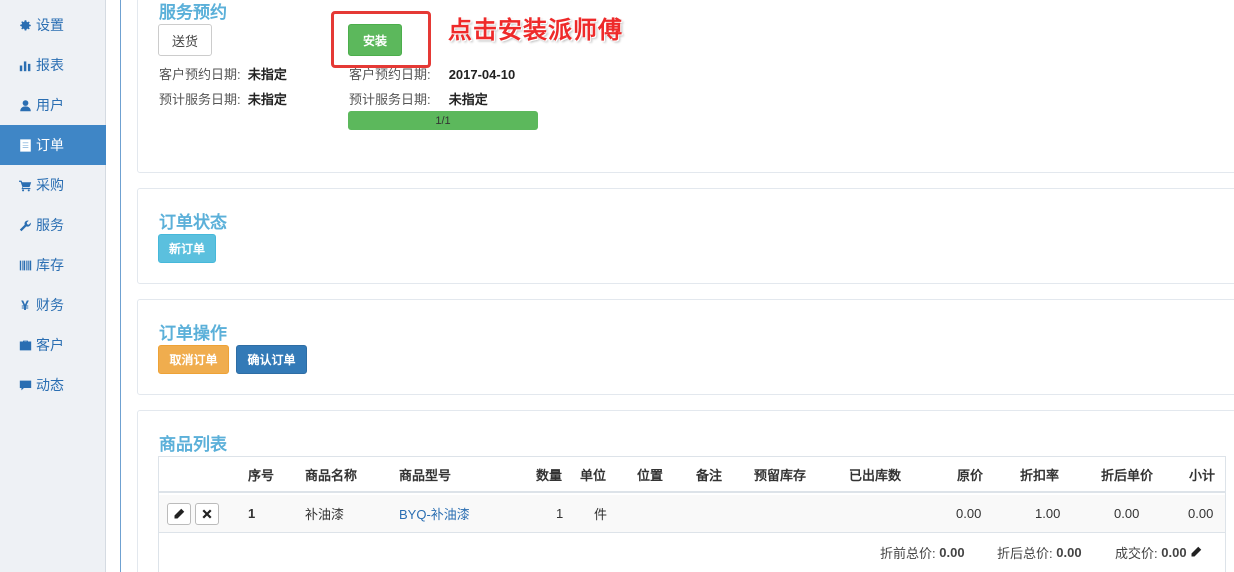  I want to click on post-total: 折后总价: 0.00, so click(1039, 552).